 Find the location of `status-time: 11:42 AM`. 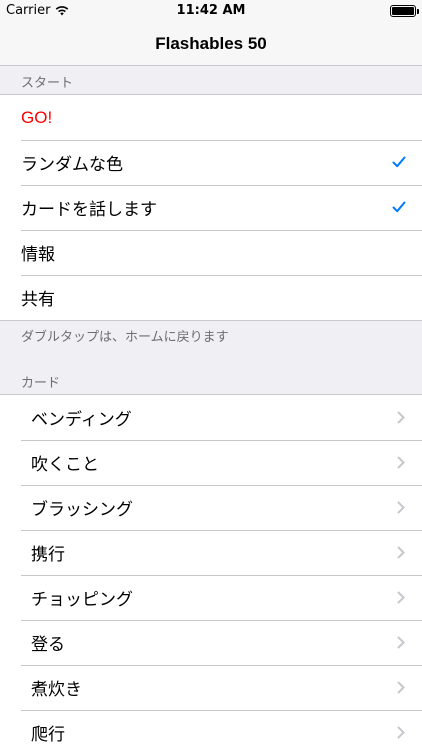

status-time: 11:42 AM is located at coordinates (211, 10).